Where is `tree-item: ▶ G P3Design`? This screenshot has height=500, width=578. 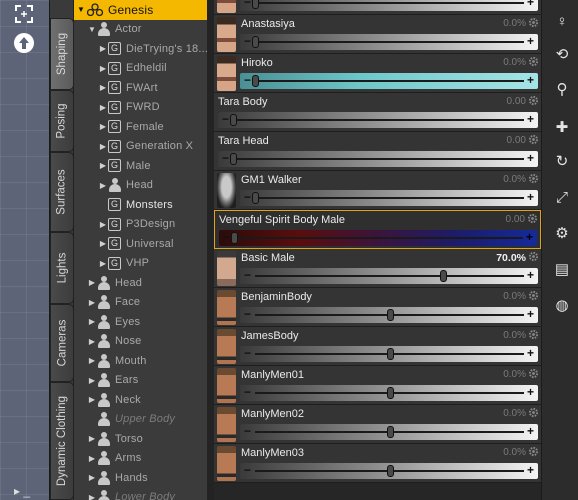 tree-item: ▶ G P3Design is located at coordinates (140, 225).